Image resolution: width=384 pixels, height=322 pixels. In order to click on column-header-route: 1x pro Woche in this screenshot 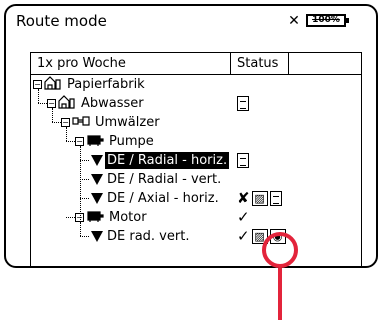, I will do `click(131, 64)`.